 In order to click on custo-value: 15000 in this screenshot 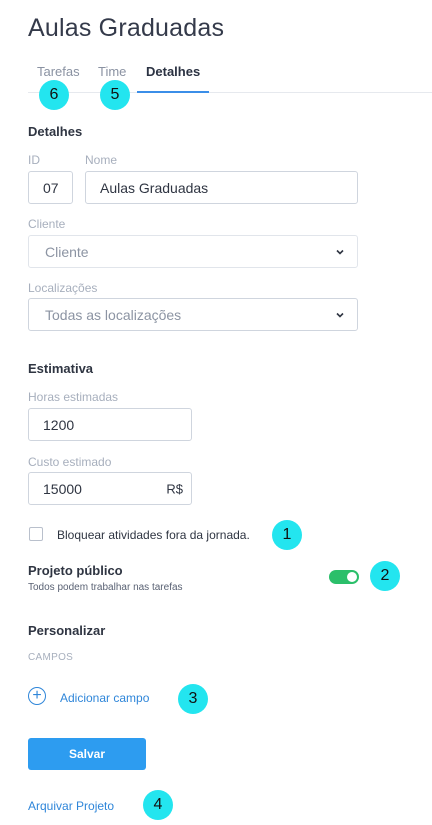, I will do `click(62, 488)`.